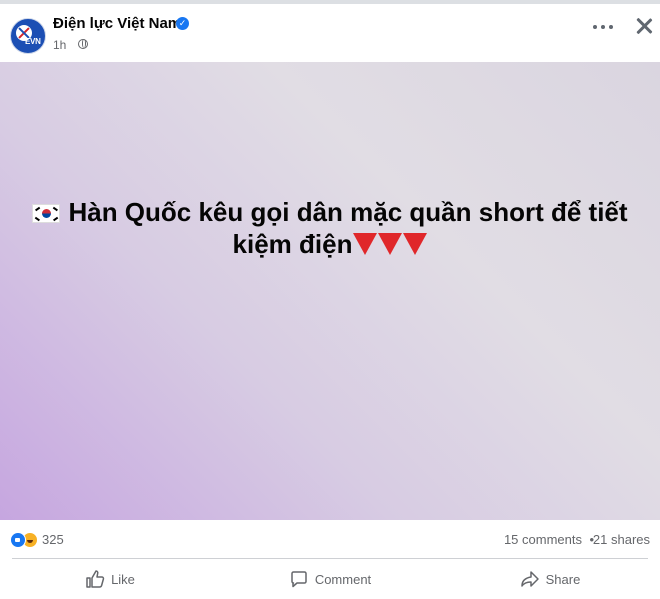  Describe the element at coordinates (529, 579) in the screenshot. I see `share-arrow-icon` at that location.